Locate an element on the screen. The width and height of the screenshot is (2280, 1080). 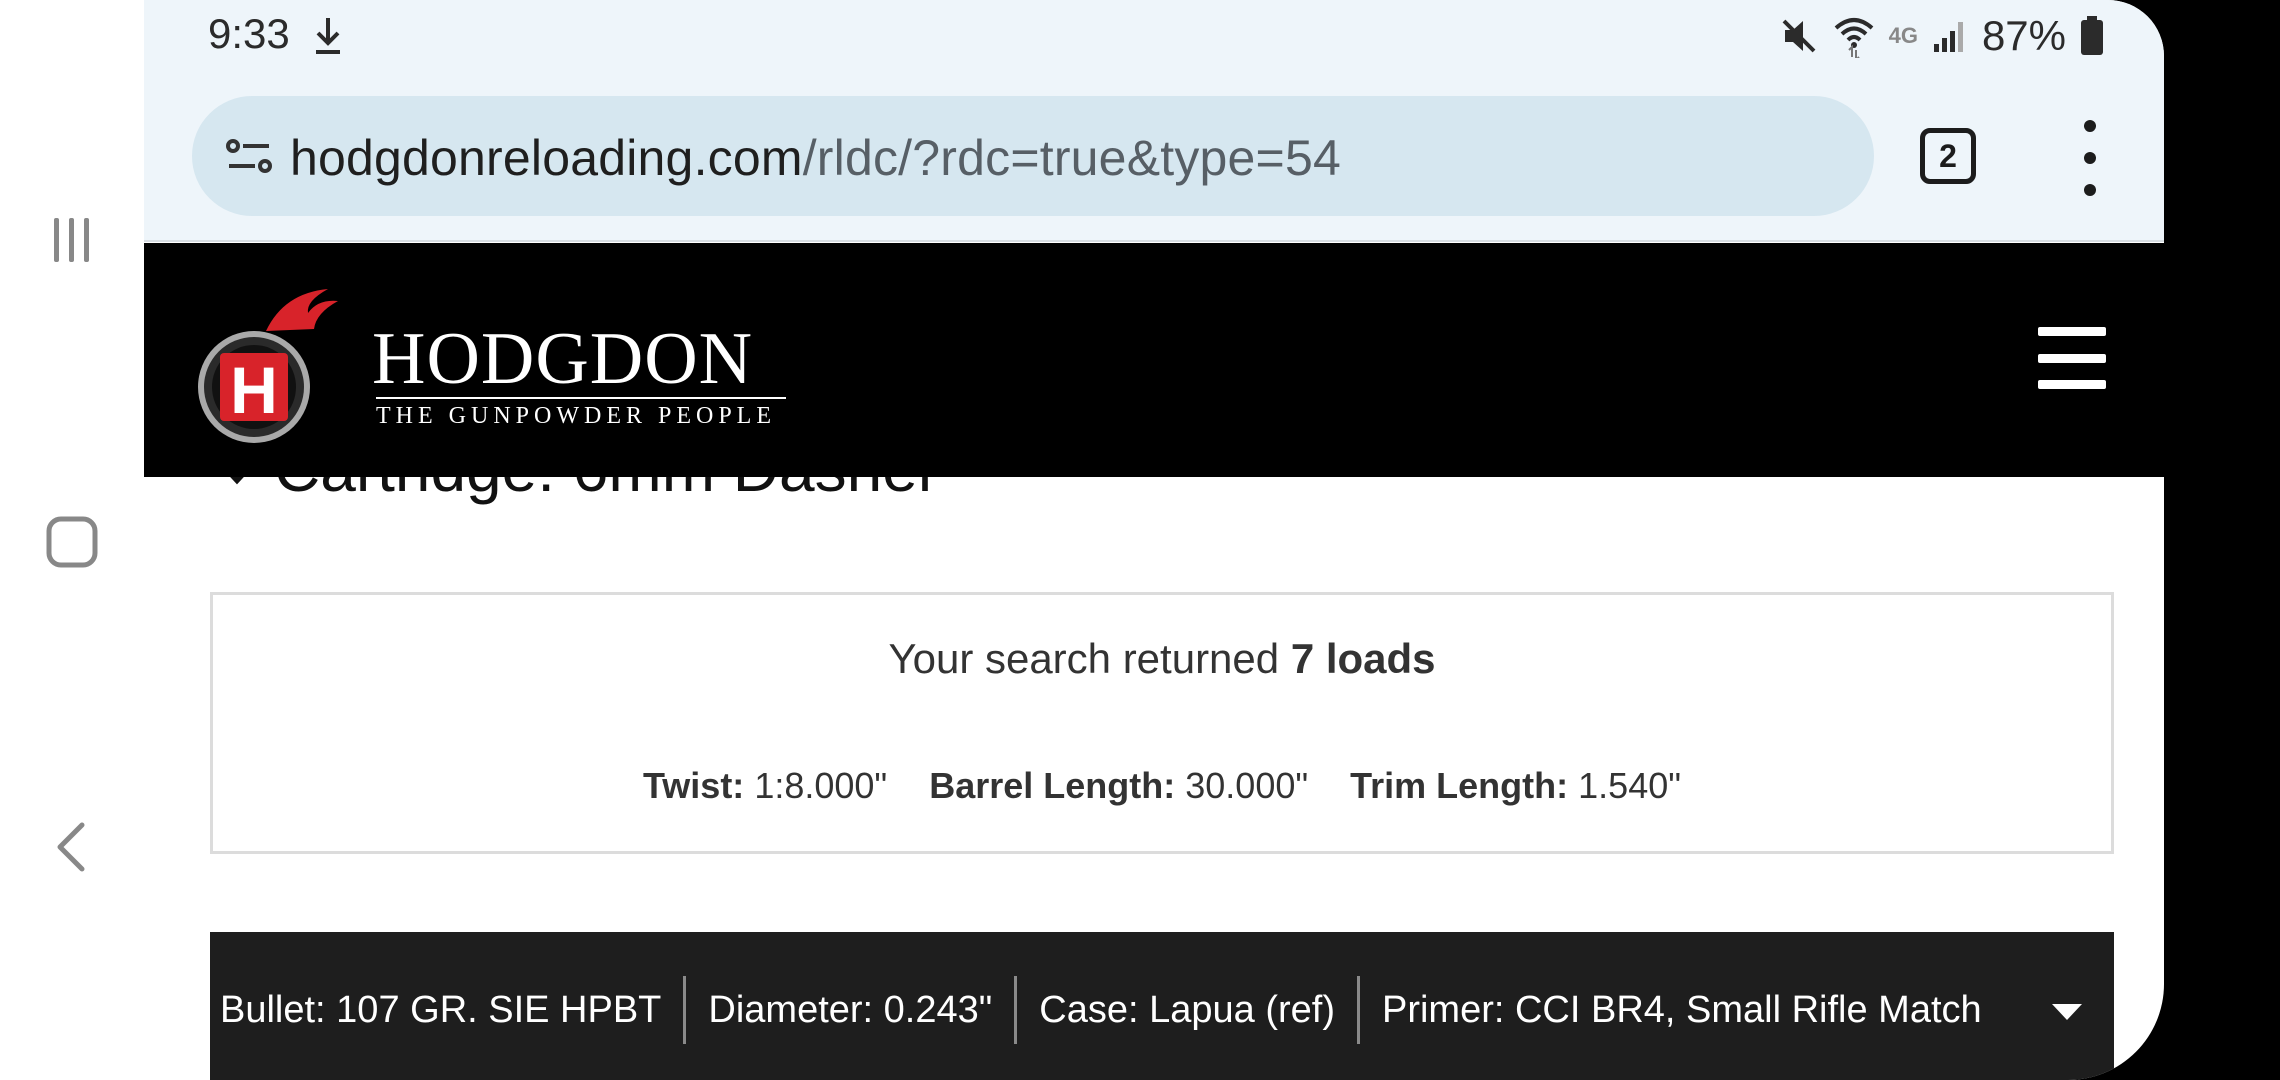
search-count: 7 loads is located at coordinates (1363, 658).